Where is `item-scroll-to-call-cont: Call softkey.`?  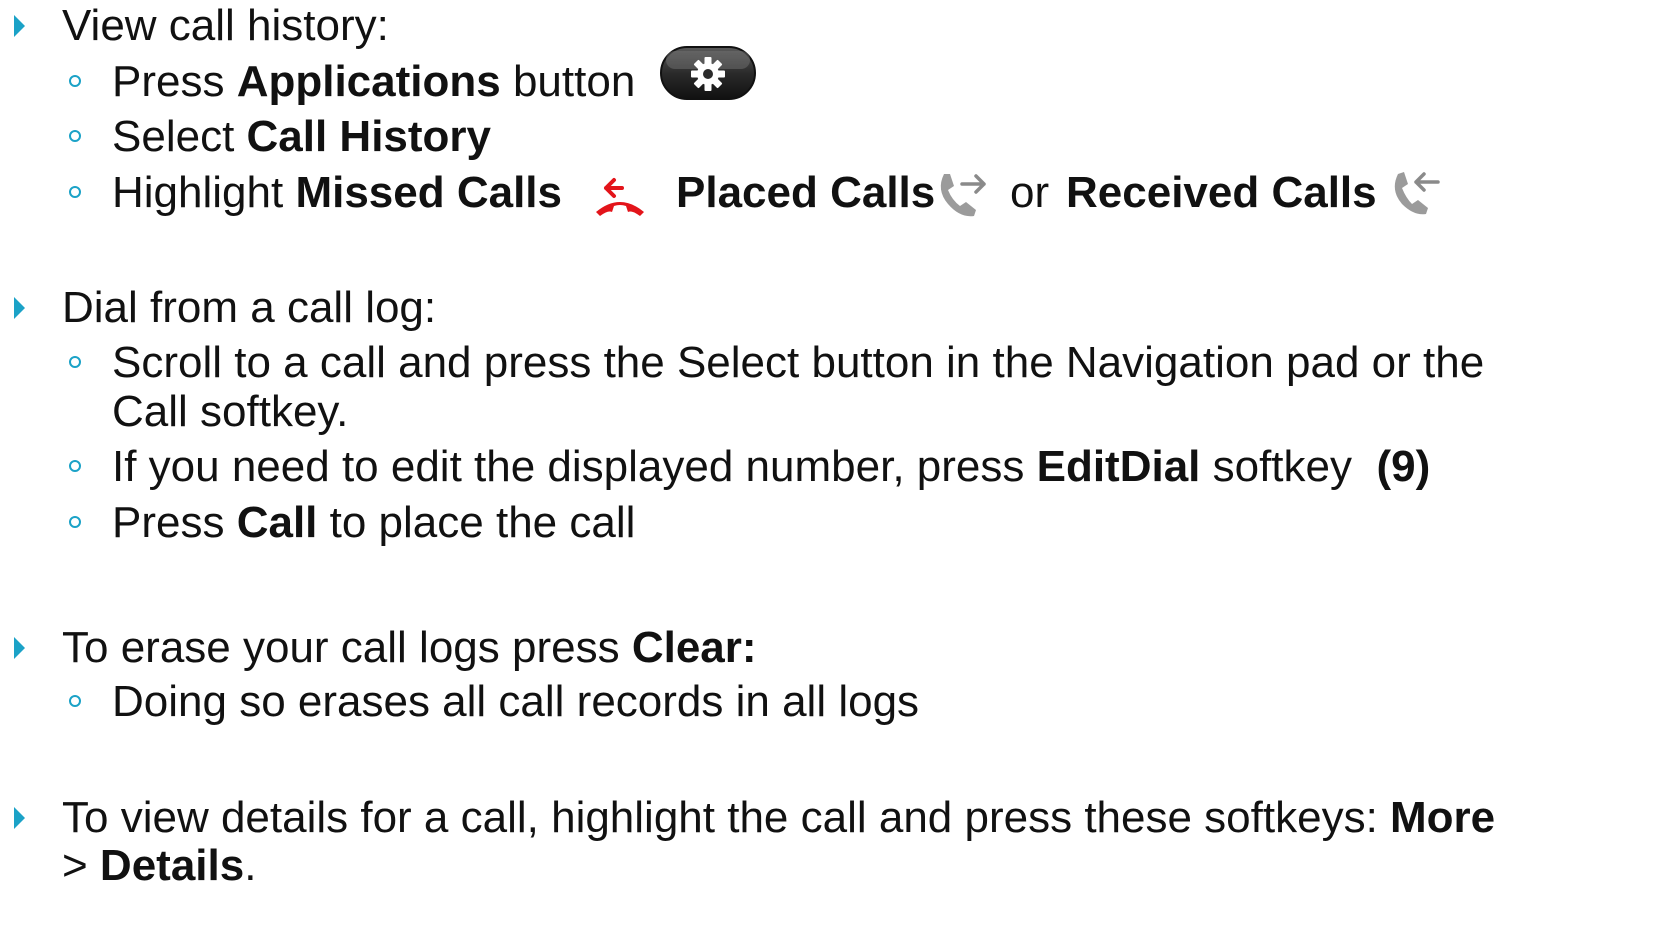
item-scroll-to-call-cont: Call softkey. is located at coordinates (230, 411).